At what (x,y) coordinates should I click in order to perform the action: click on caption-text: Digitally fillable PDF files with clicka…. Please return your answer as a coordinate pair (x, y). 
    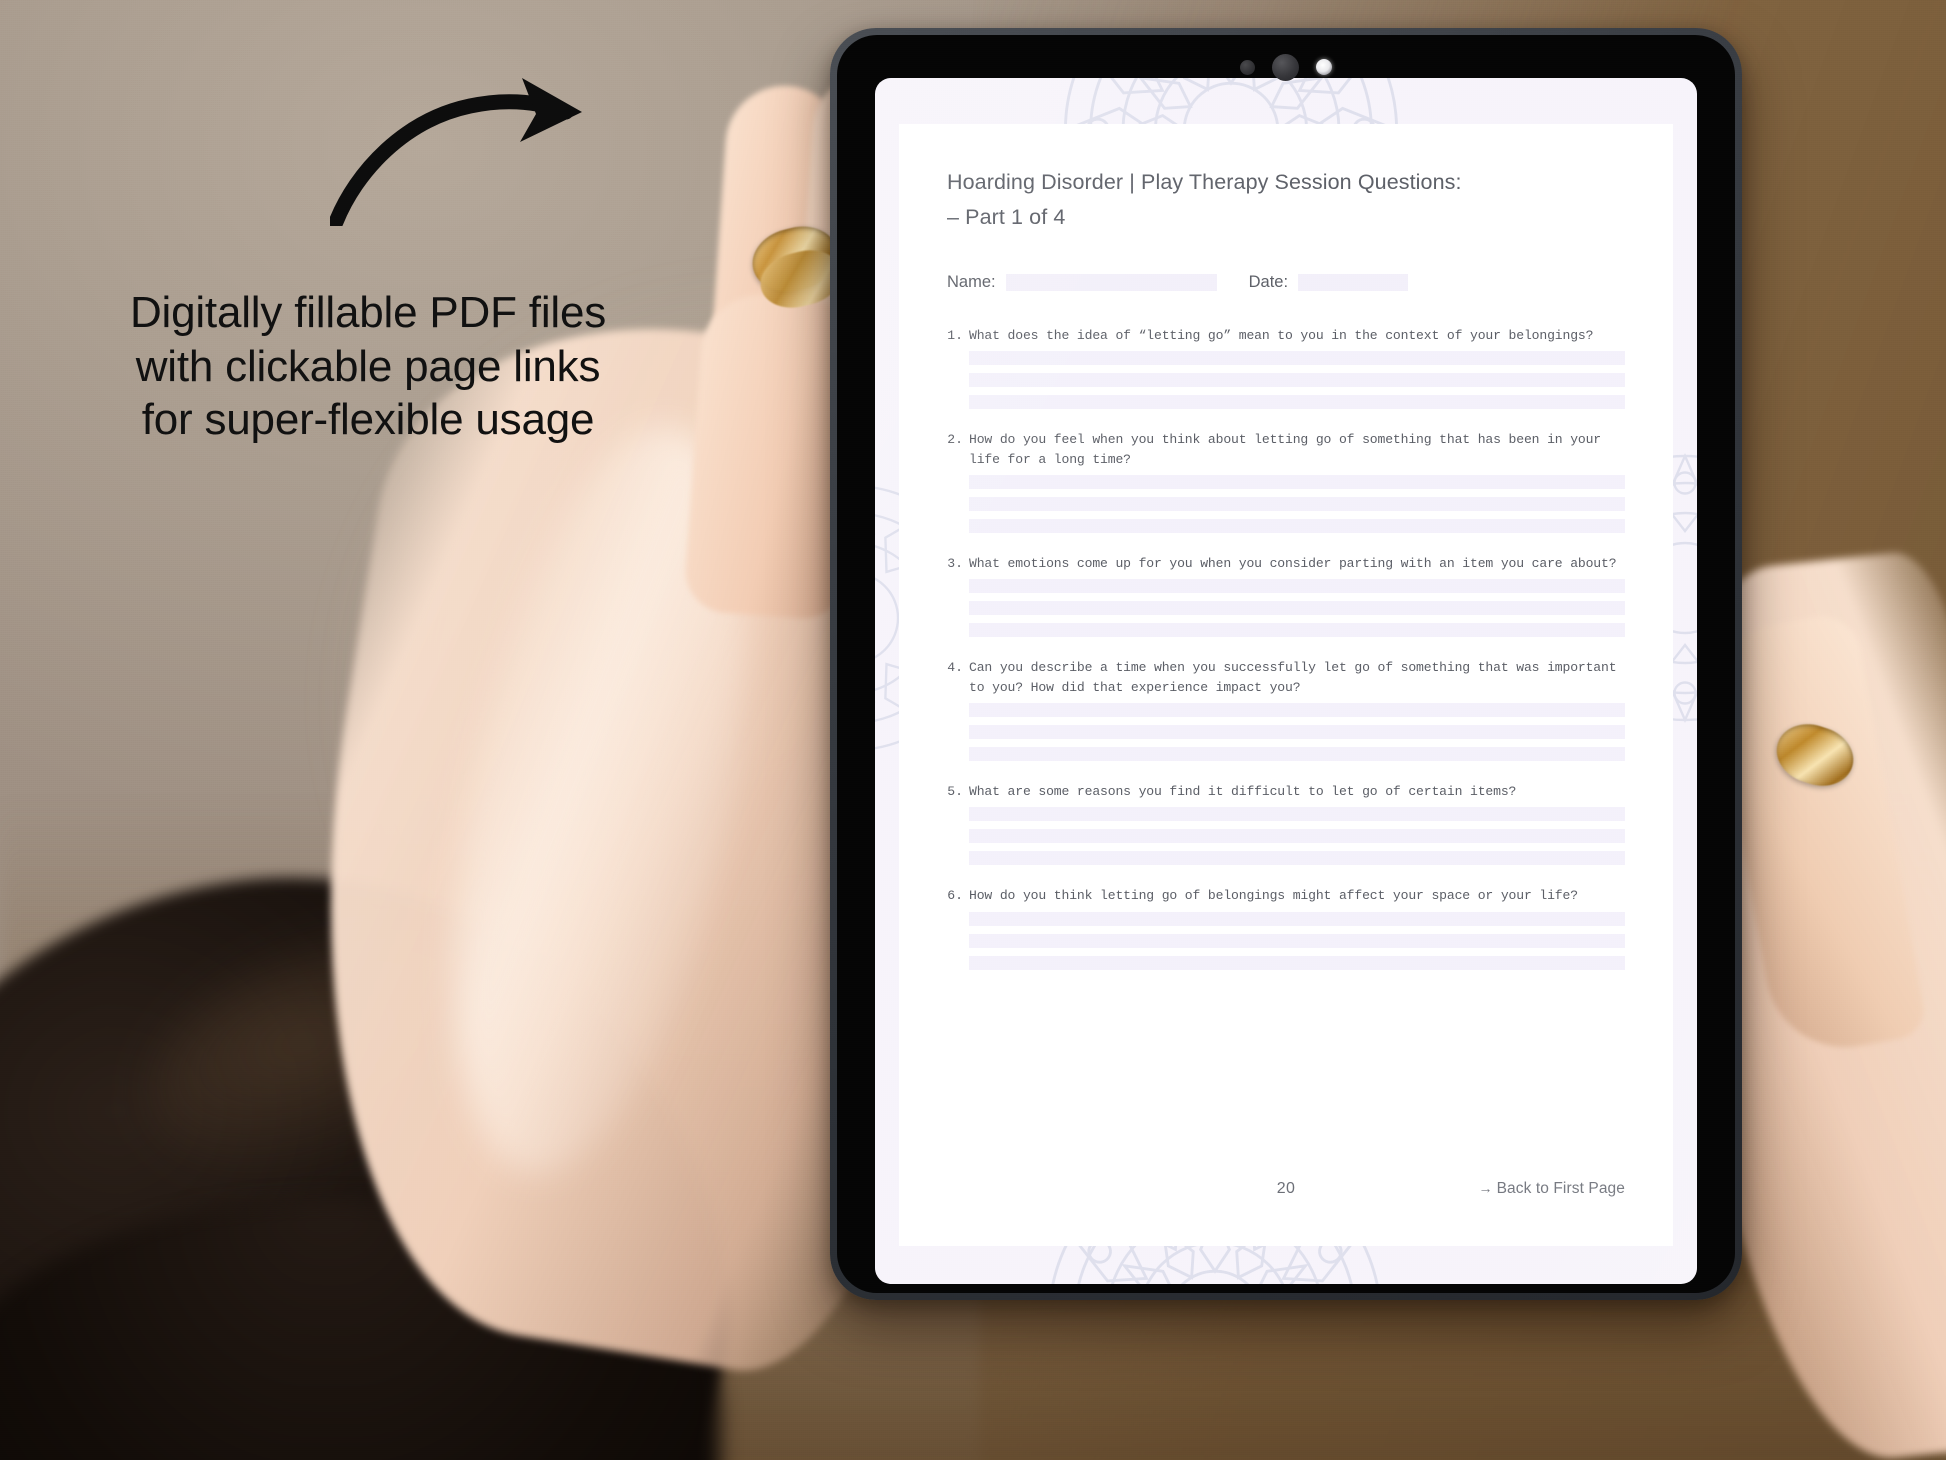
    Looking at the image, I should click on (368, 366).